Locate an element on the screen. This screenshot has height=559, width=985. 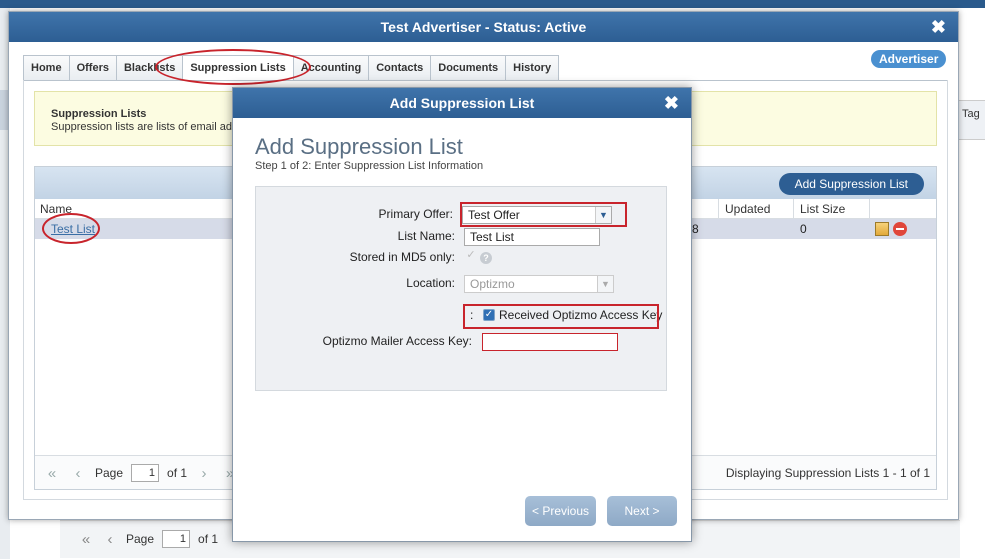
background-topbar is located at coordinates (492, 4).